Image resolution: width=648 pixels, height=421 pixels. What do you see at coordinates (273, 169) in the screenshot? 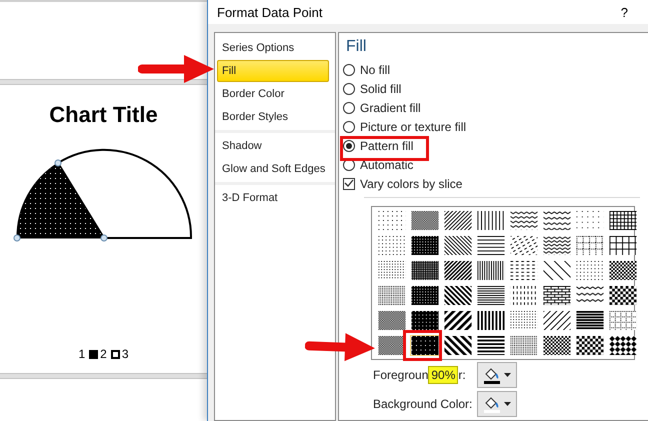
I see `category-item: Glow and Soft Edges` at bounding box center [273, 169].